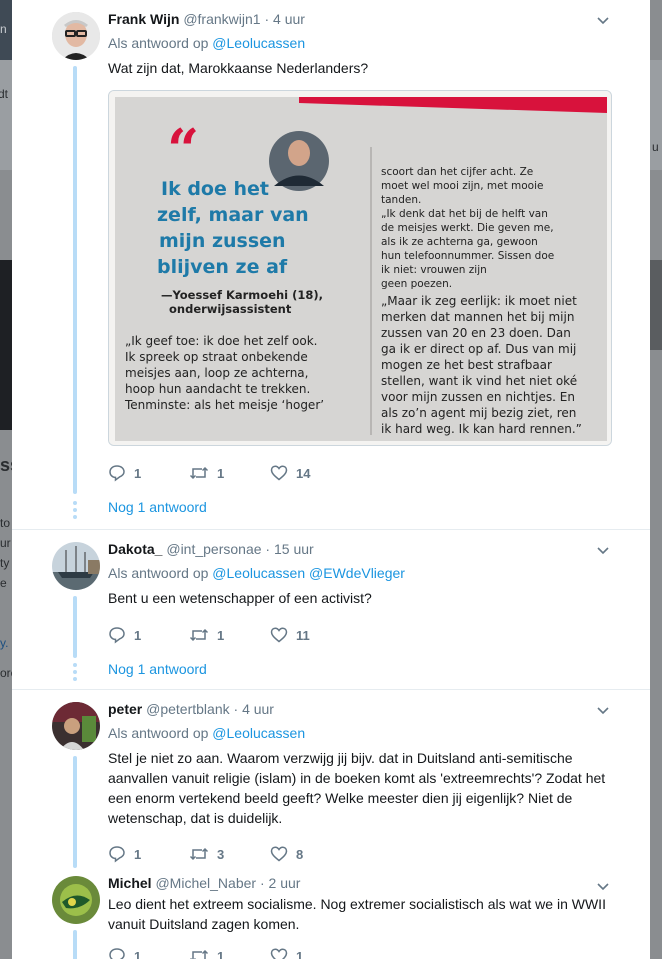 This screenshot has height=959, width=662. Describe the element at coordinates (233, 215) in the screenshot. I see `headline-line: zelf, maar van` at that location.